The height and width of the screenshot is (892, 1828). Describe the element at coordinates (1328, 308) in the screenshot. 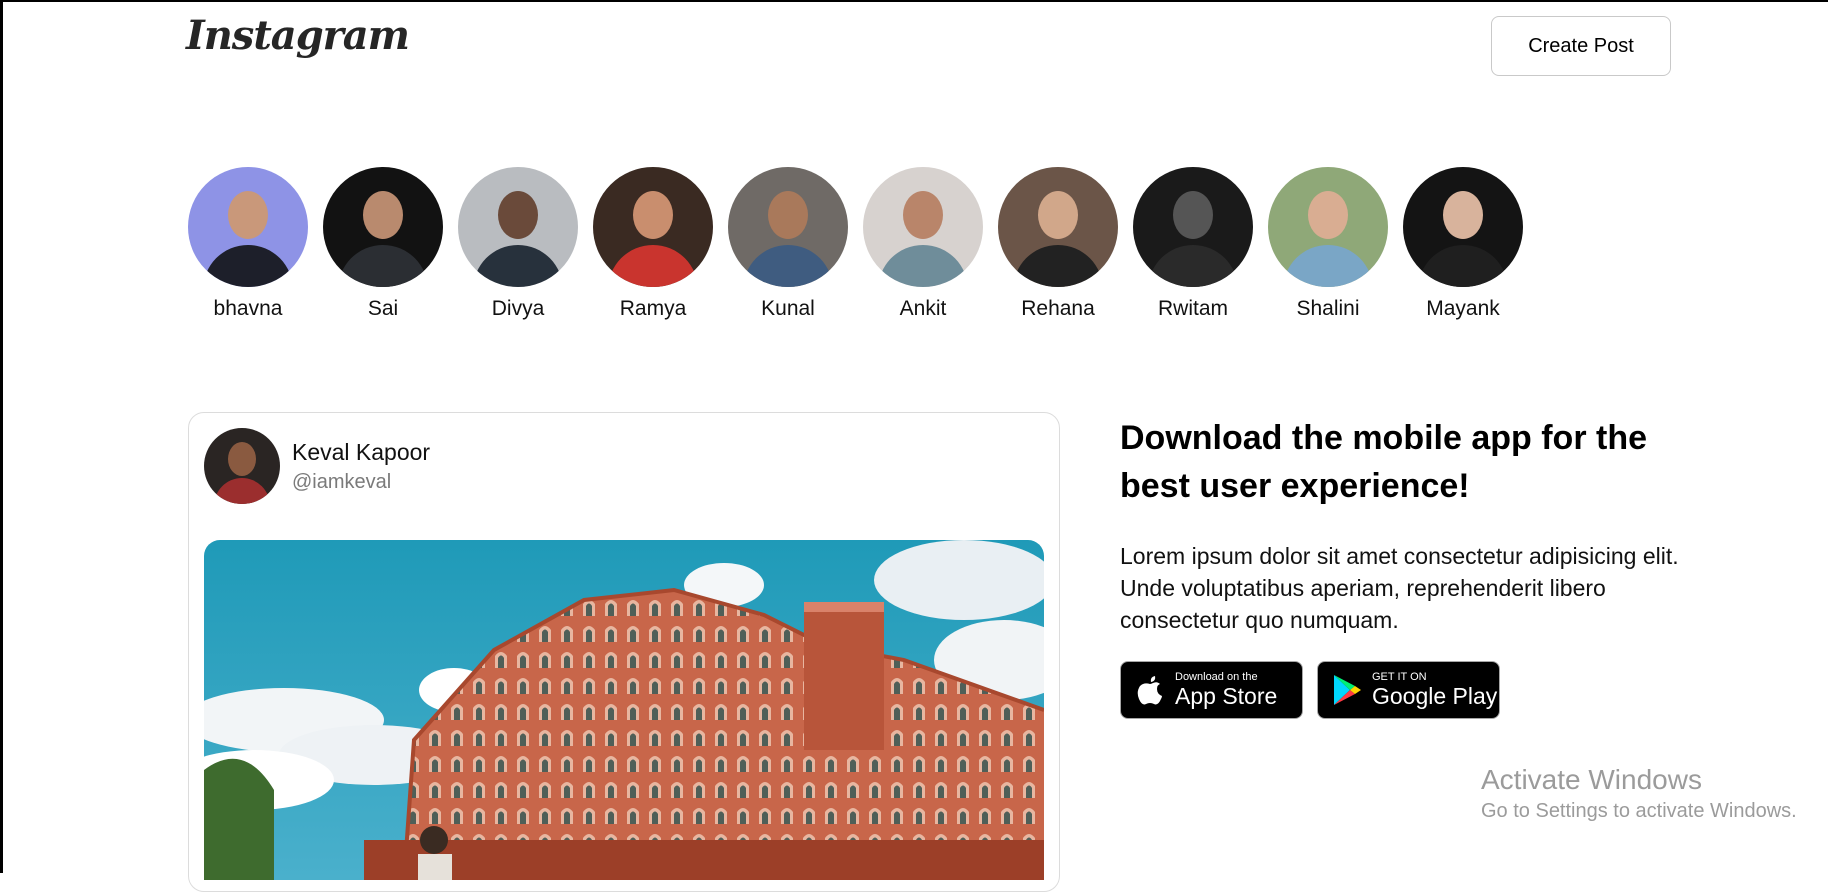

I see `story-name: Shalini` at that location.